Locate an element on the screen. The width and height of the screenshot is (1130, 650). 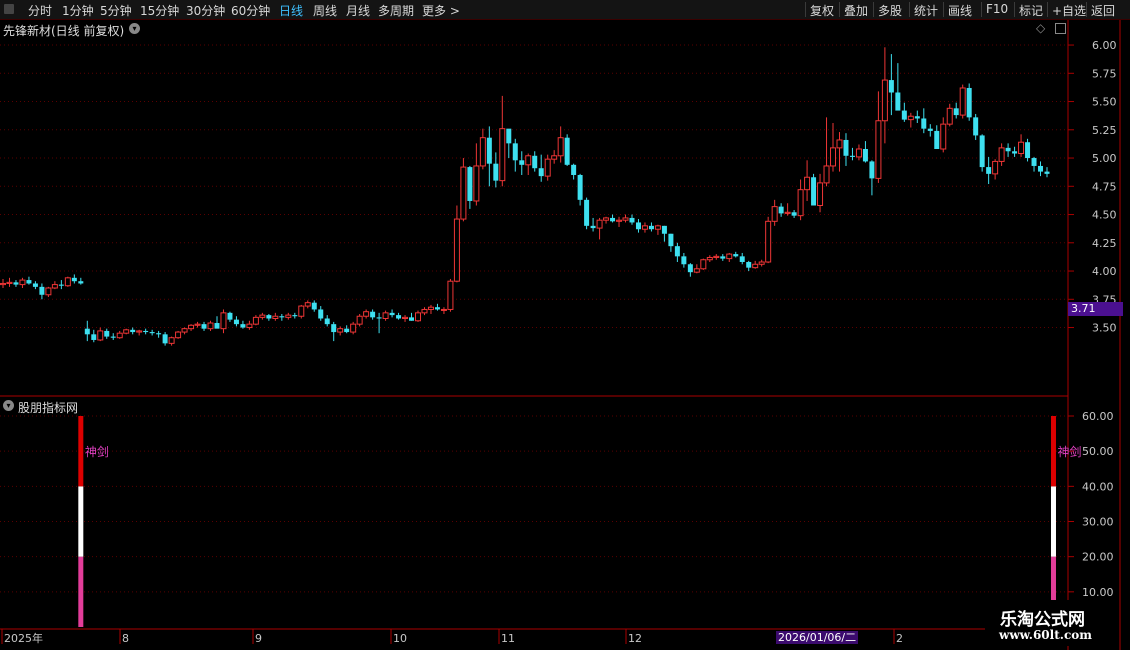
current-price-marker: 3.71 is located at coordinates (1095, 309).